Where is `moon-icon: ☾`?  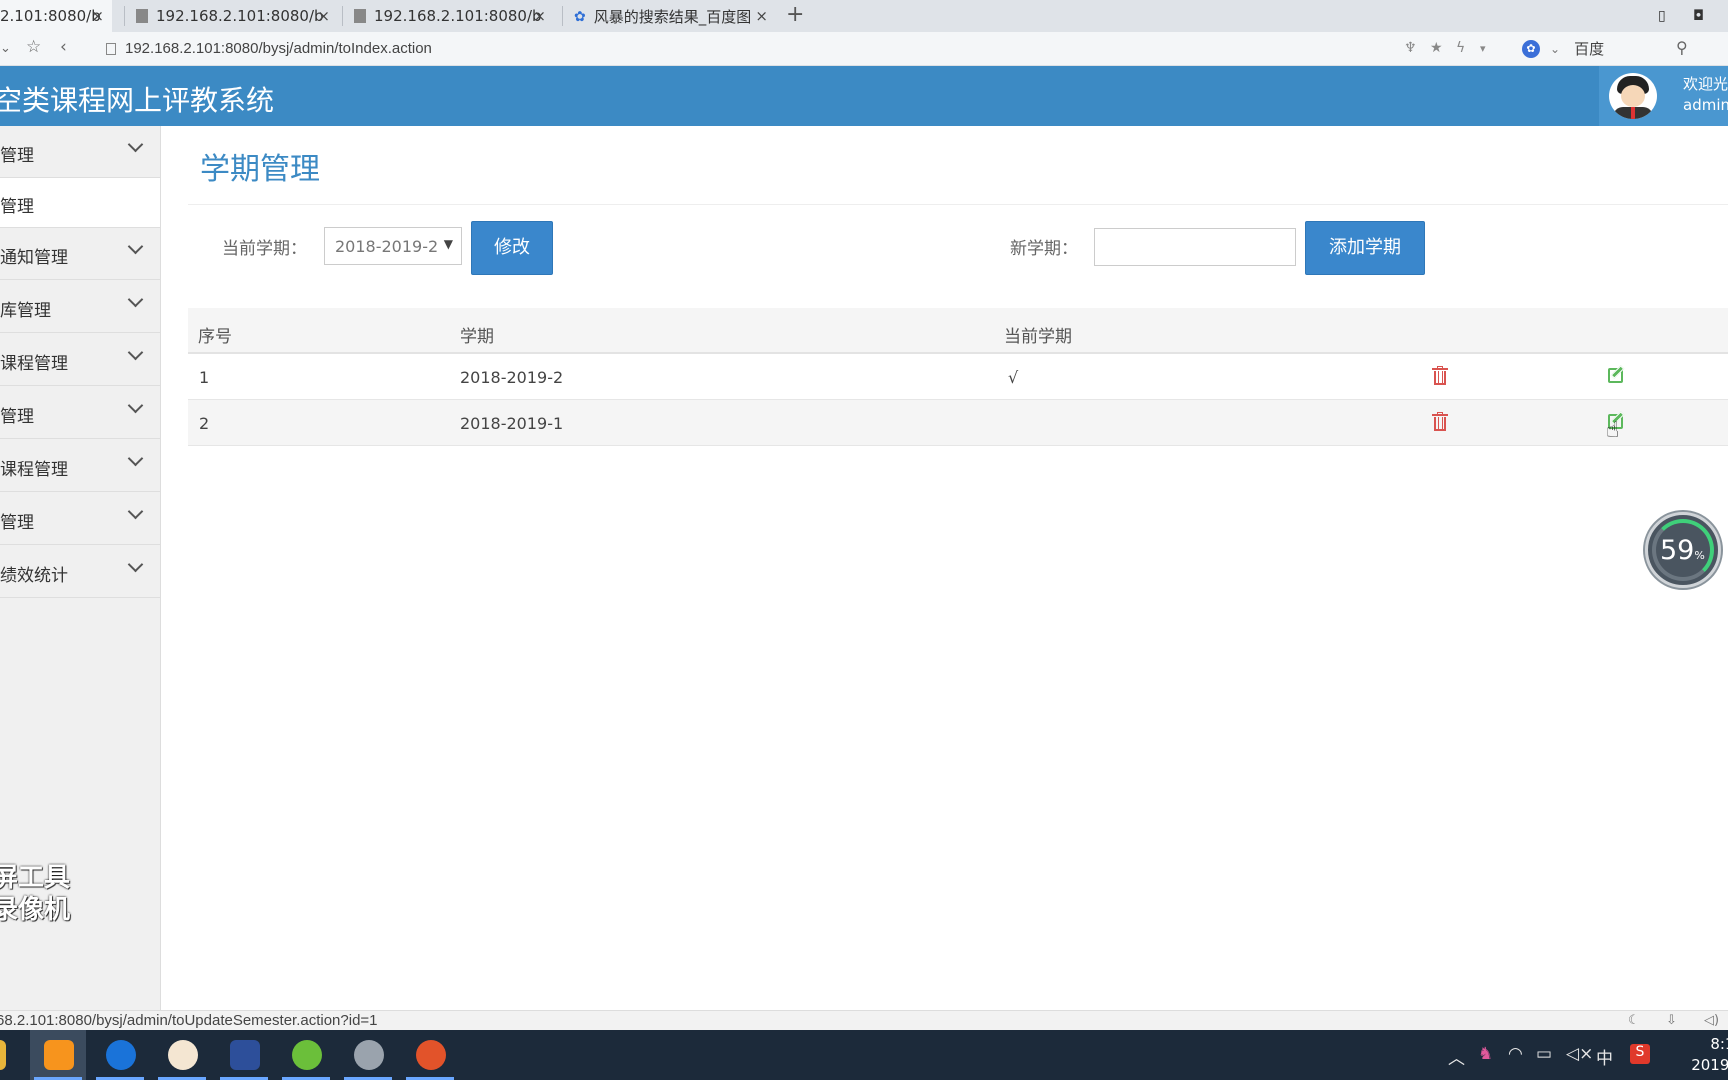 moon-icon: ☾ is located at coordinates (1634, 1020).